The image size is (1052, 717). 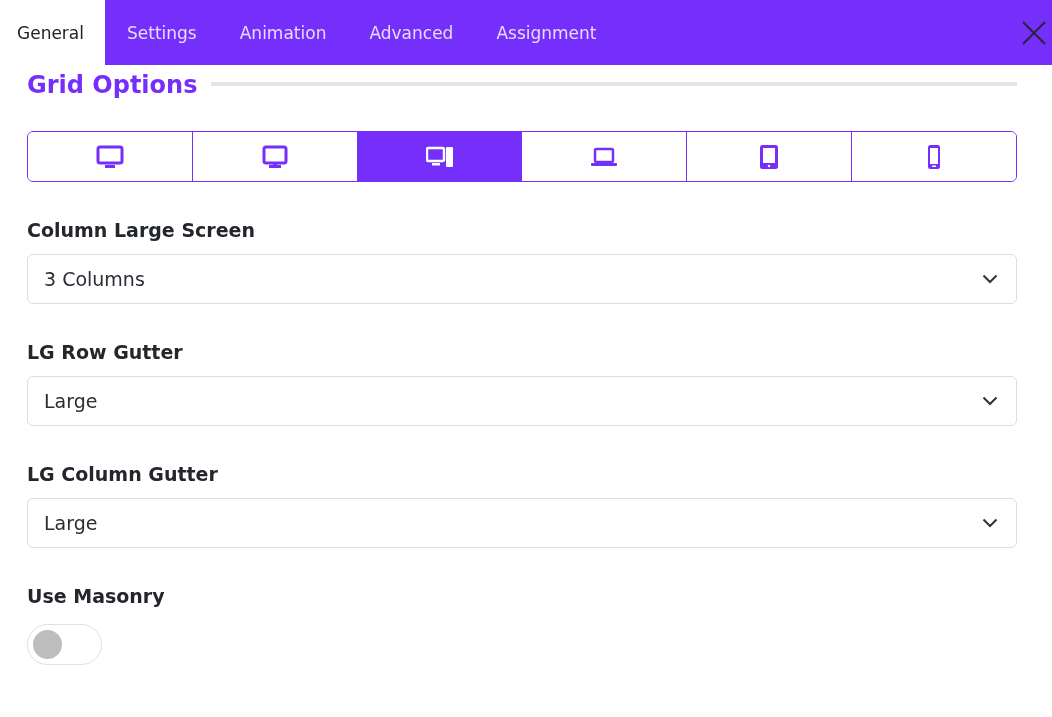 I want to click on tab: Animation, so click(x=282, y=32).